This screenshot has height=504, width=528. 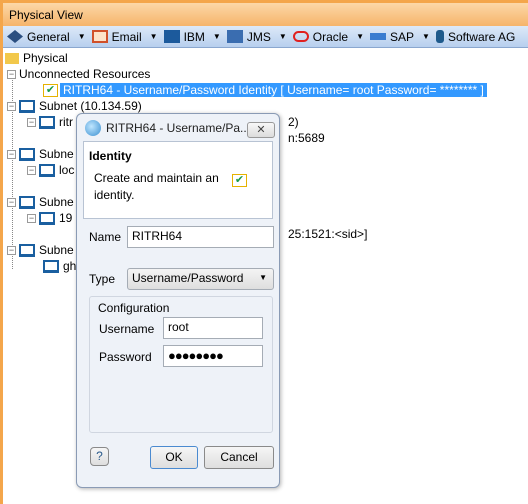 I want to click on tree-node-host-2: − loc, so click(x=50, y=170).